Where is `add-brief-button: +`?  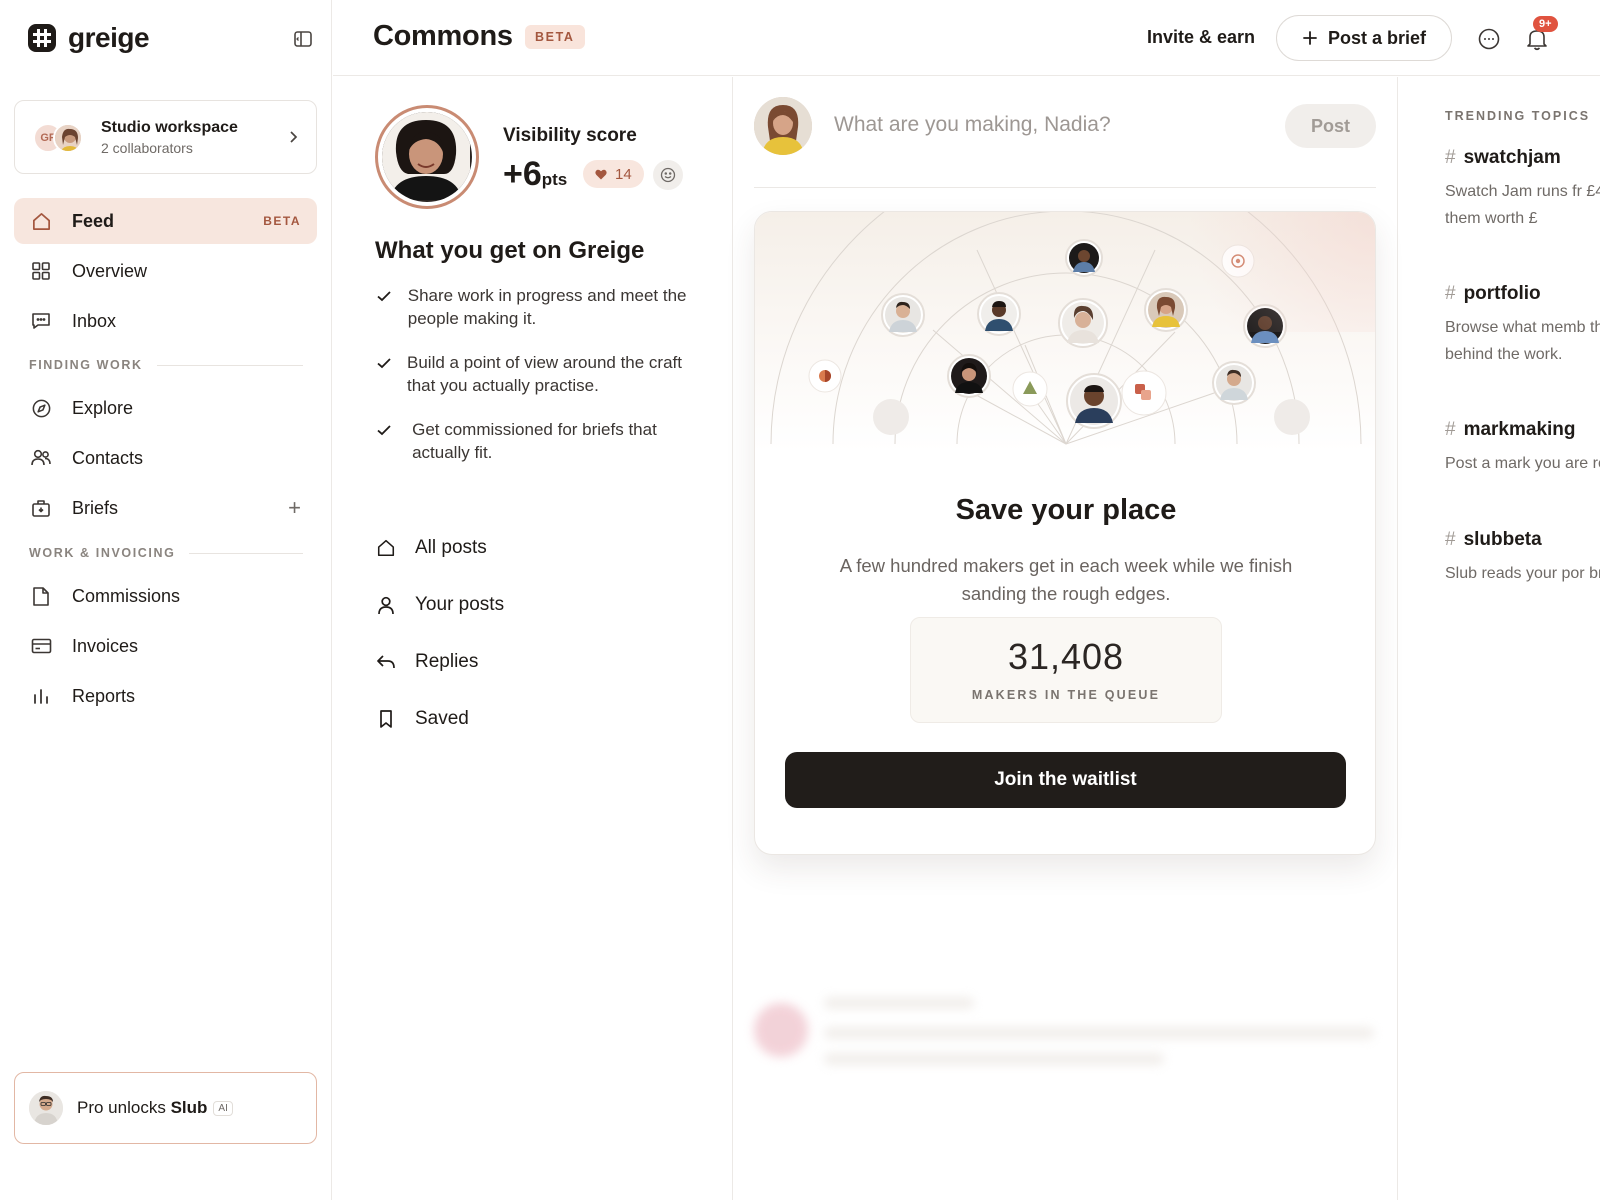
add-brief-button: + is located at coordinates (294, 508).